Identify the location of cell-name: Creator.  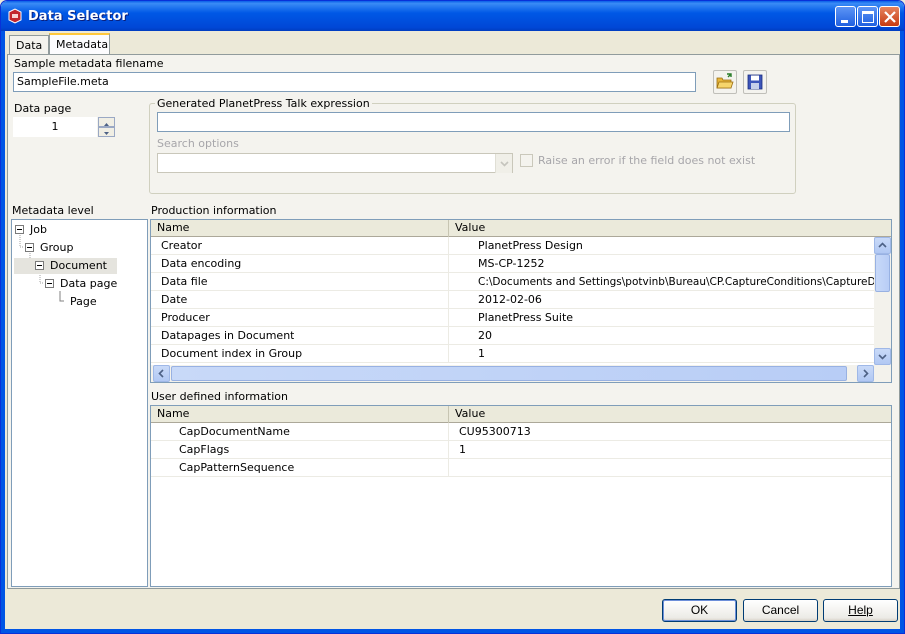
(182, 245).